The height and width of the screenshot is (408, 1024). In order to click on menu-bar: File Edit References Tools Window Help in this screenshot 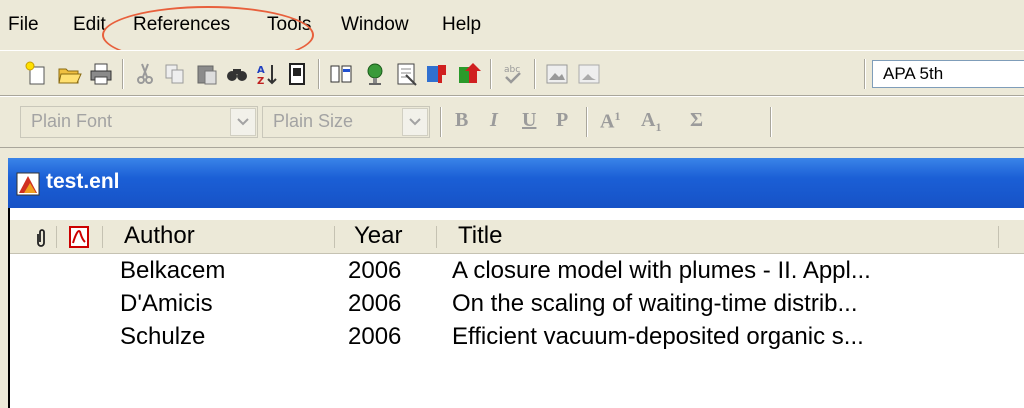, I will do `click(512, 25)`.